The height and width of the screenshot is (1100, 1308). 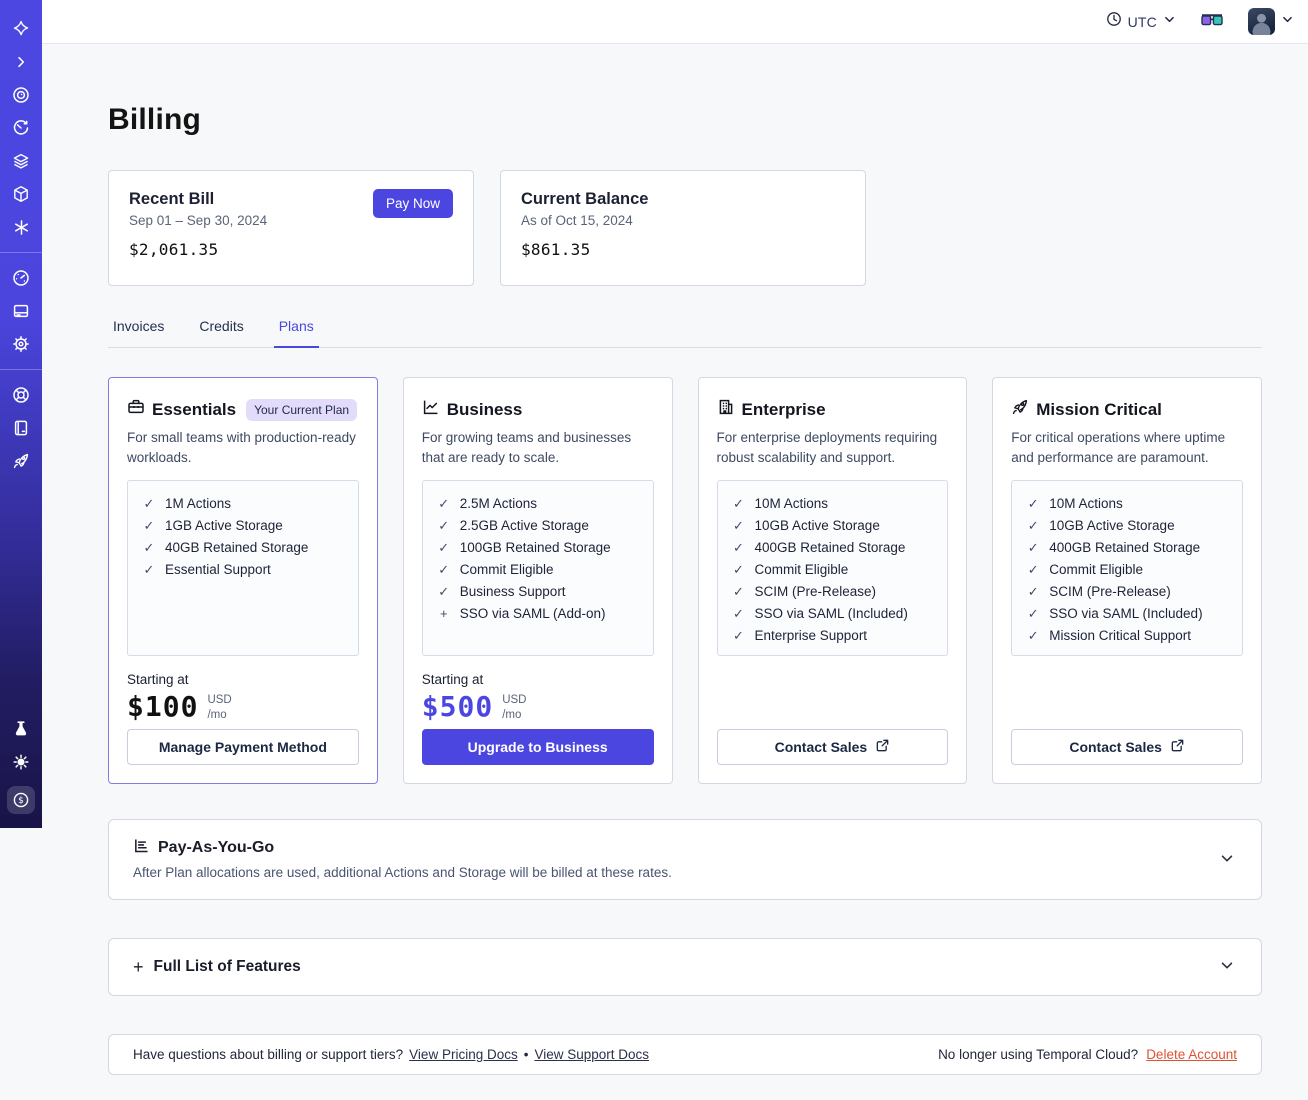 What do you see at coordinates (243, 548) in the screenshot?
I see `feature-item: ✓ 40GB Retained Storage` at bounding box center [243, 548].